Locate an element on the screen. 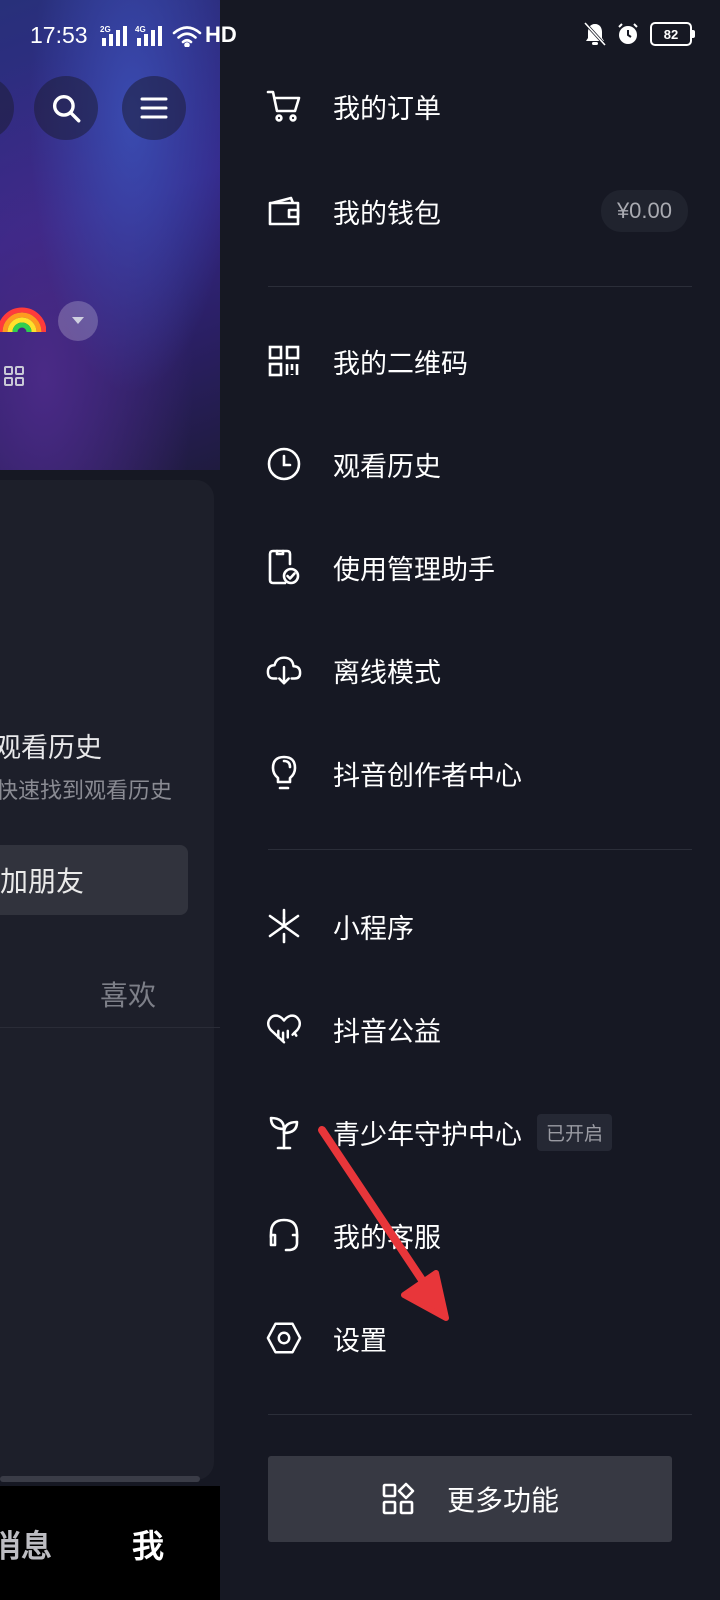 The width and height of the screenshot is (720, 1600). menu-item-usage-assistant: 使用管理助手 is located at coordinates (470, 567).